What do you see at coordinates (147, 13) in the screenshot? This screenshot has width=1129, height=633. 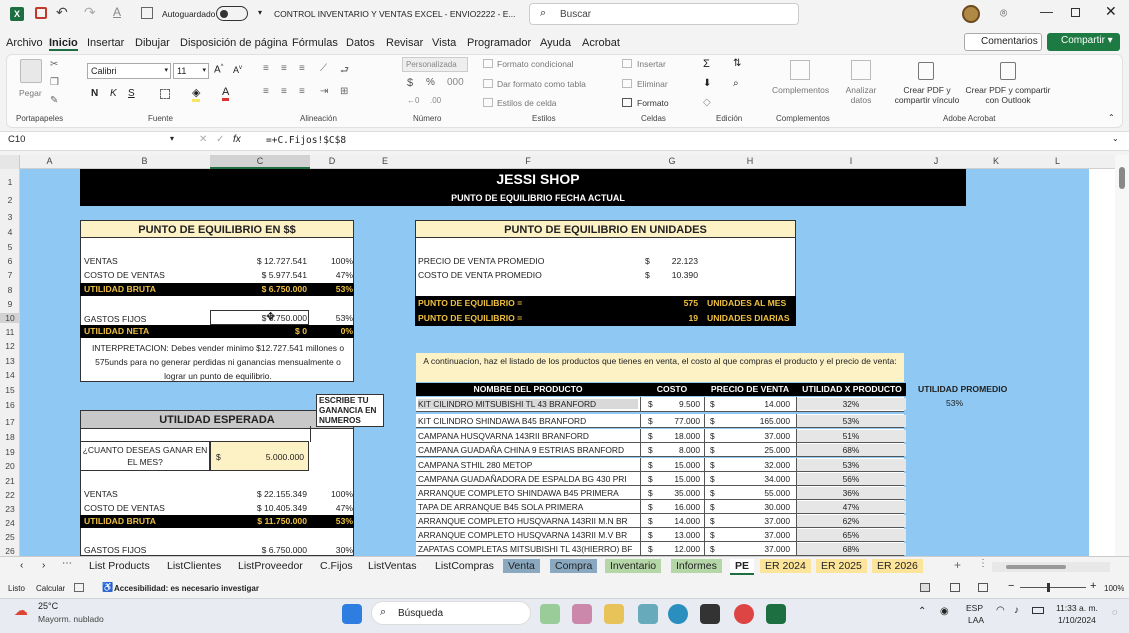 I see `table-icon` at bounding box center [147, 13].